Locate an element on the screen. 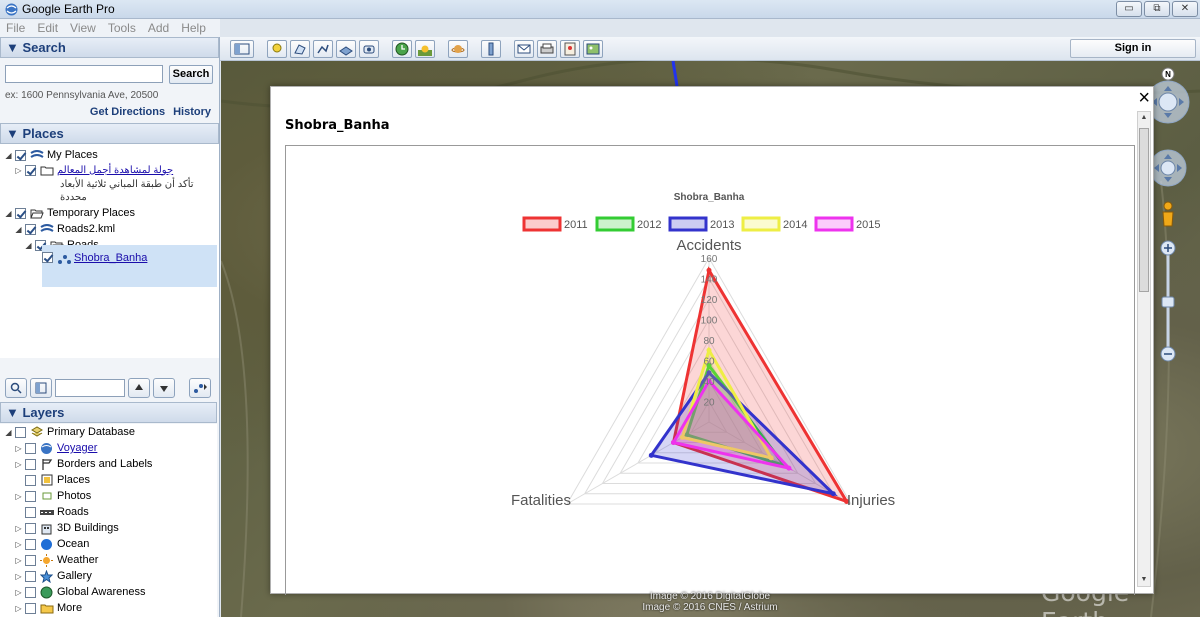 The image size is (1200, 617). restore-button: ⧉ is located at coordinates (1157, 9).